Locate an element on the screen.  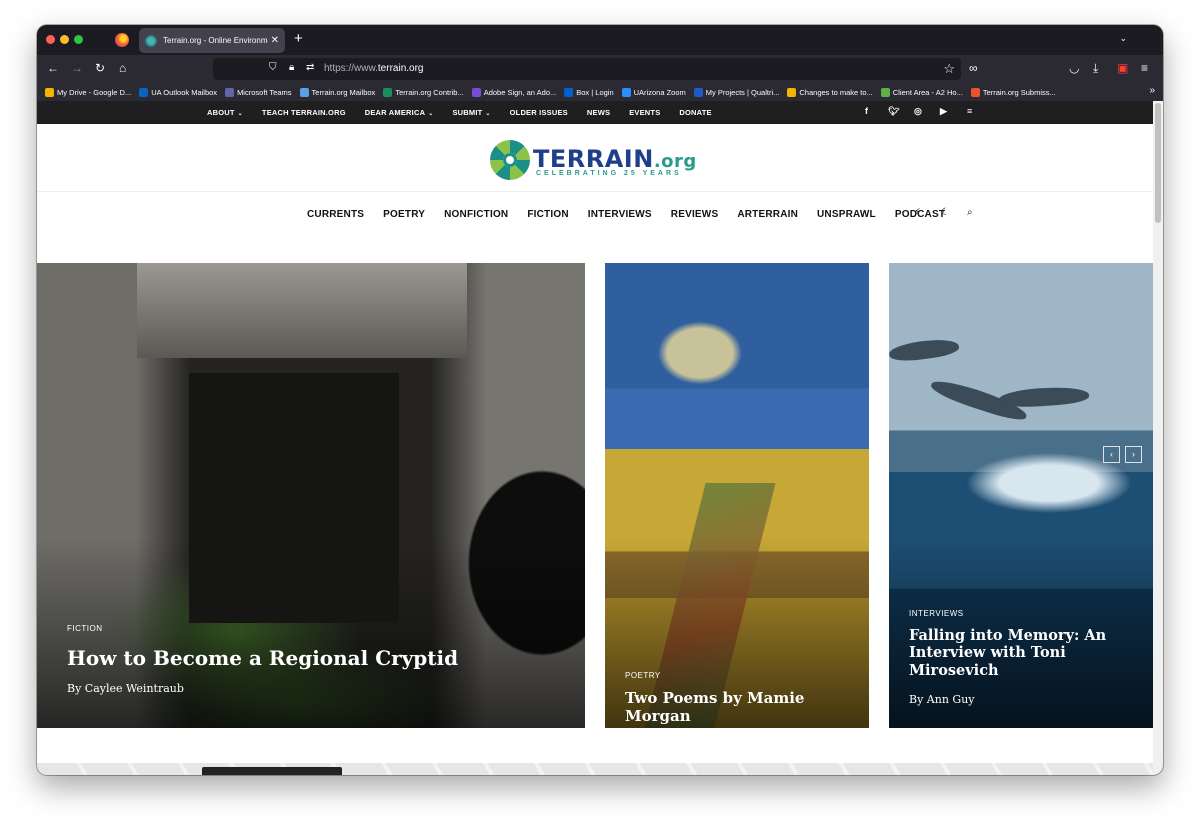
top-nav-label: NEWS is located at coordinates (598, 112).